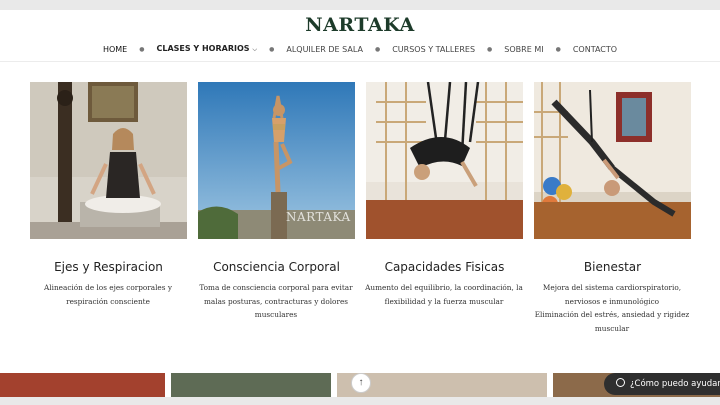  Describe the element at coordinates (276, 267) in the screenshot. I see `card-title: Consciencia Corporal` at that location.